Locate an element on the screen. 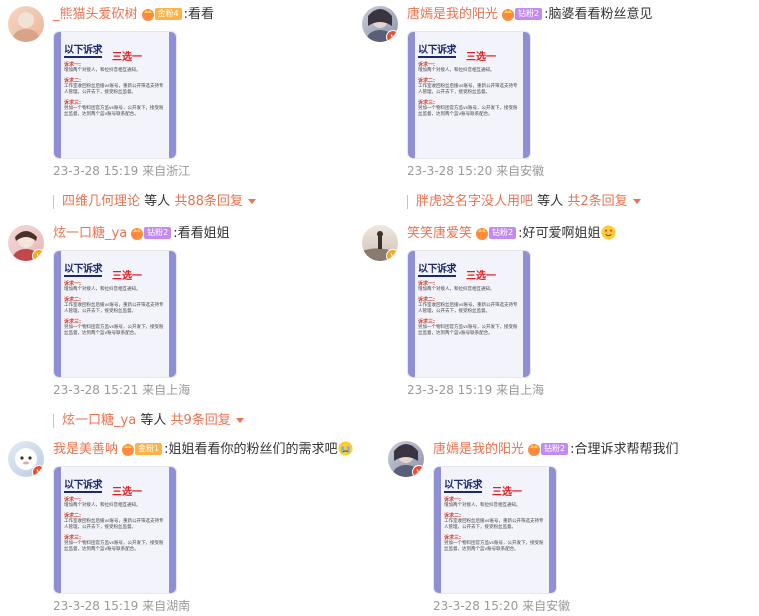 The image size is (759, 616). location: 来自浙江 is located at coordinates (166, 171).